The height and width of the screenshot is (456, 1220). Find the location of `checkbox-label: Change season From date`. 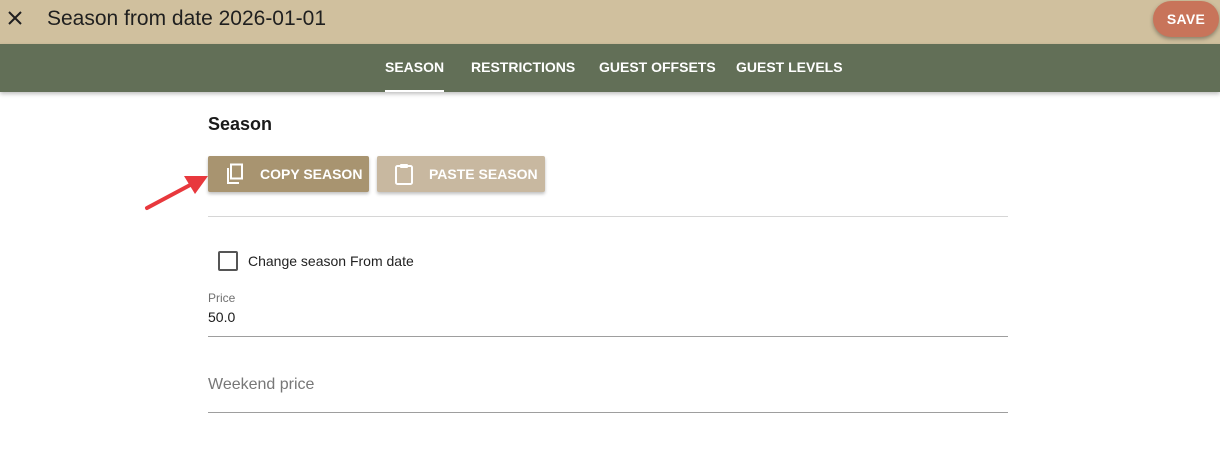

checkbox-label: Change season From date is located at coordinates (331, 261).